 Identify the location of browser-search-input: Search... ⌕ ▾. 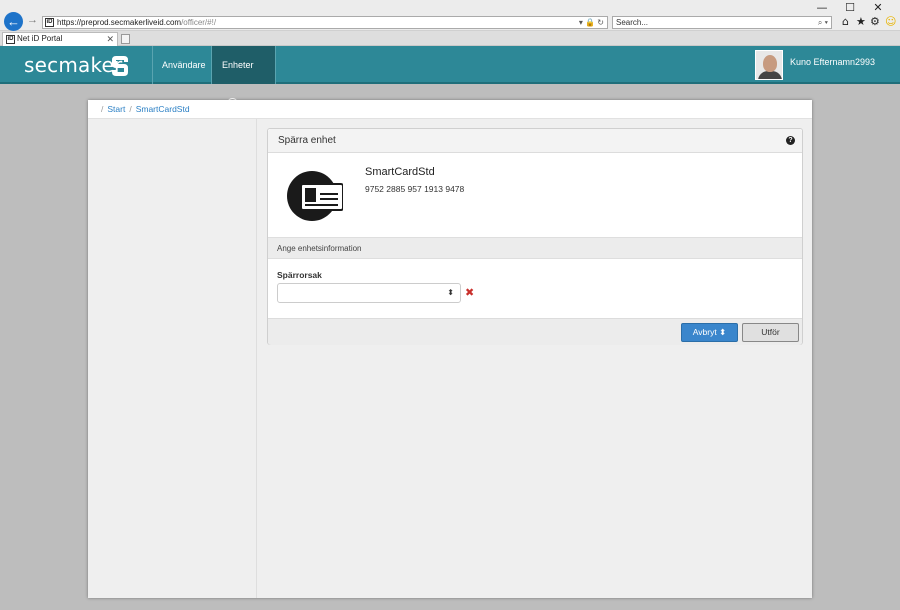
(722, 22).